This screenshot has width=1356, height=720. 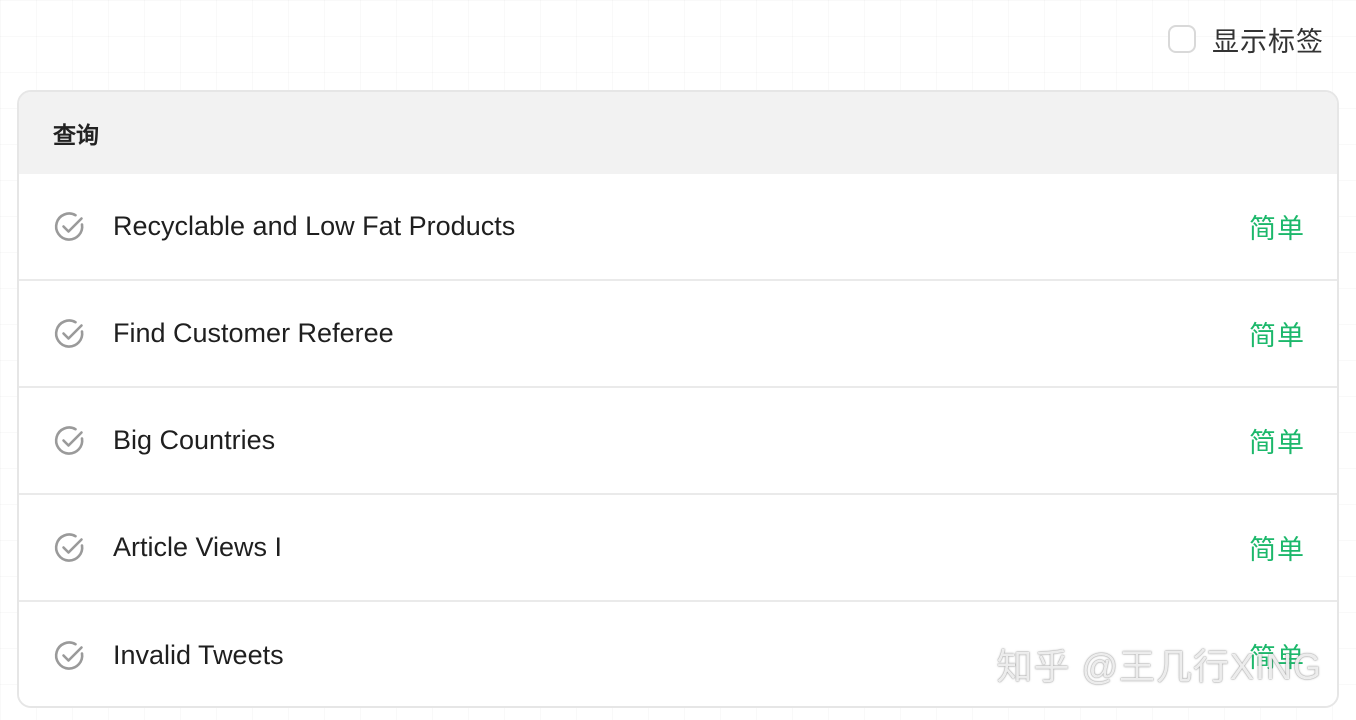 I want to click on toolbar: 显示标签, so click(x=1246, y=39).